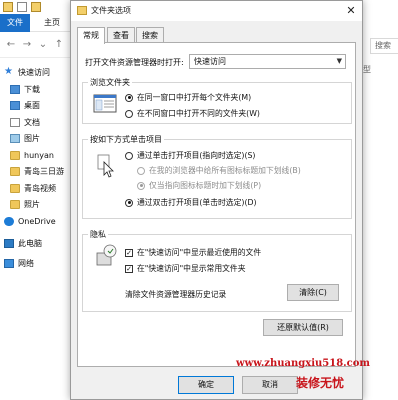  What do you see at coordinates (384, 46) in the screenshot?
I see `search-input: 搜索` at bounding box center [384, 46].